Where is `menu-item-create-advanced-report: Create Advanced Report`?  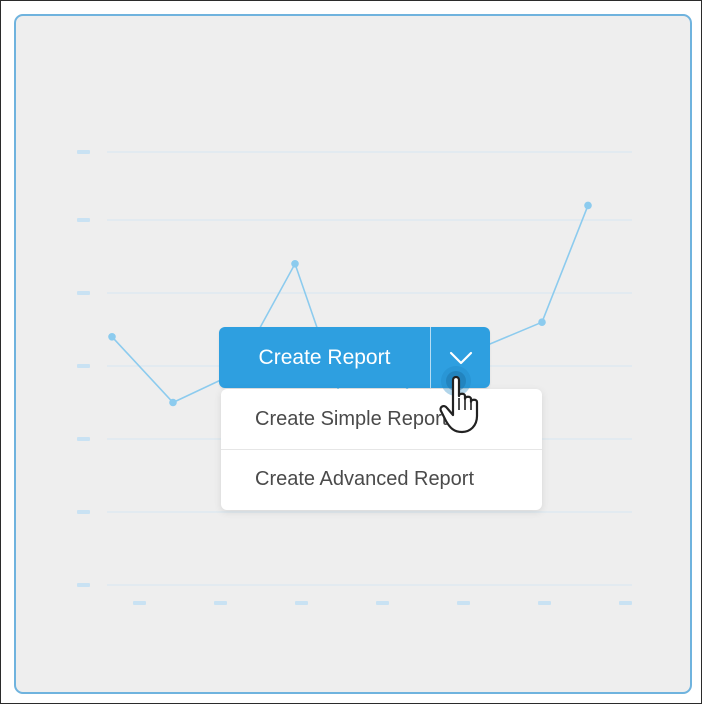
menu-item-create-advanced-report: Create Advanced Report is located at coordinates (381, 479).